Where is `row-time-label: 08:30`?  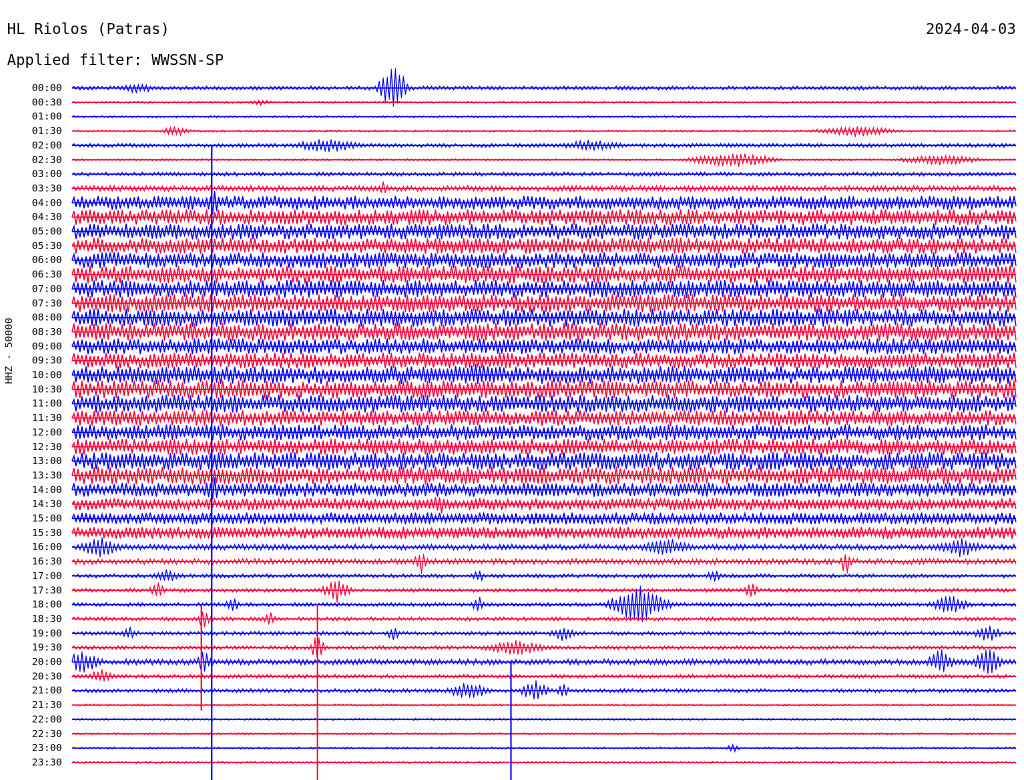
row-time-label: 08:30 is located at coordinates (47, 332).